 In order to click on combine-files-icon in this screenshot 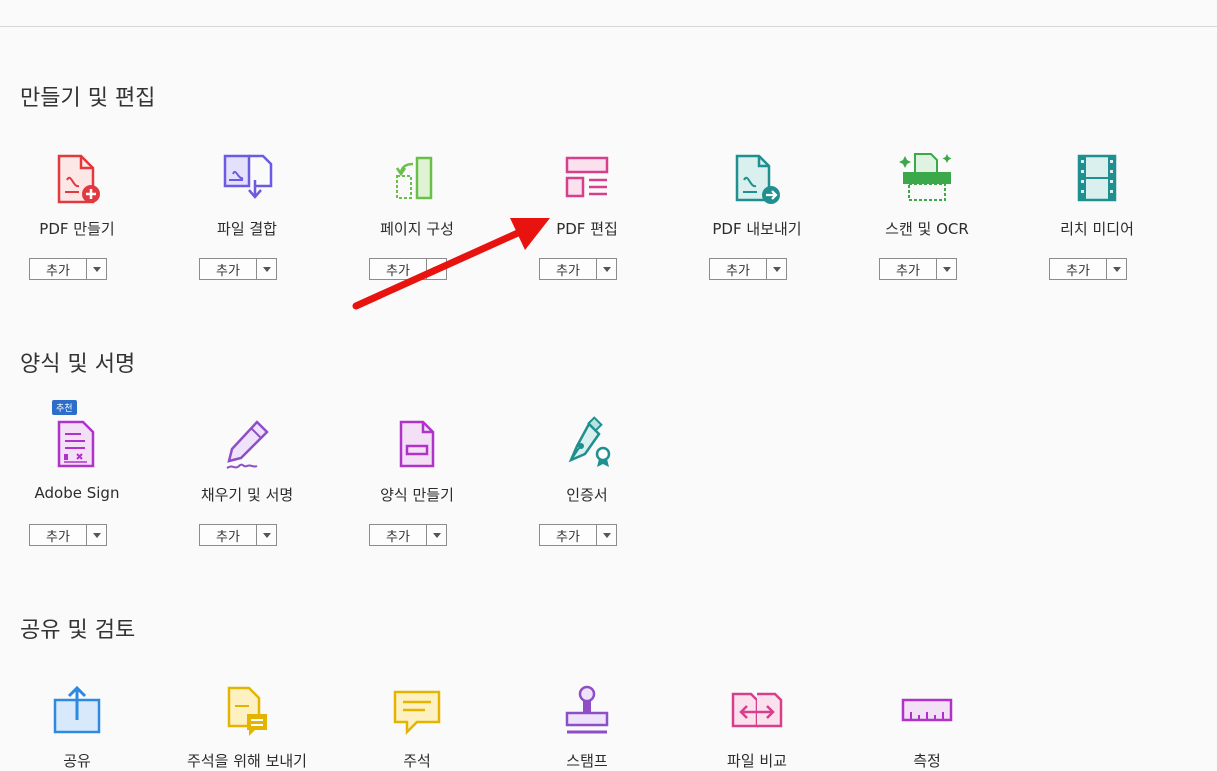, I will do `click(247, 180)`.